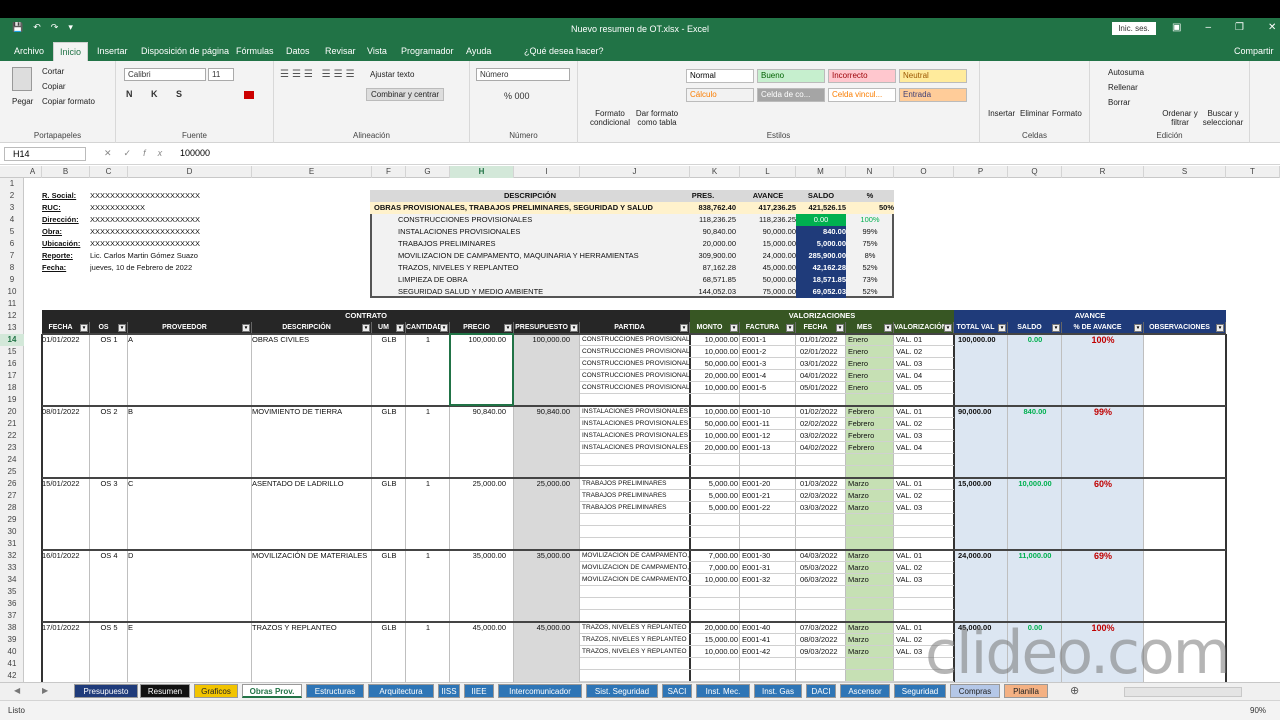 The width and height of the screenshot is (1280, 720). I want to click on format-painter-button: Copiar formato, so click(68, 101).